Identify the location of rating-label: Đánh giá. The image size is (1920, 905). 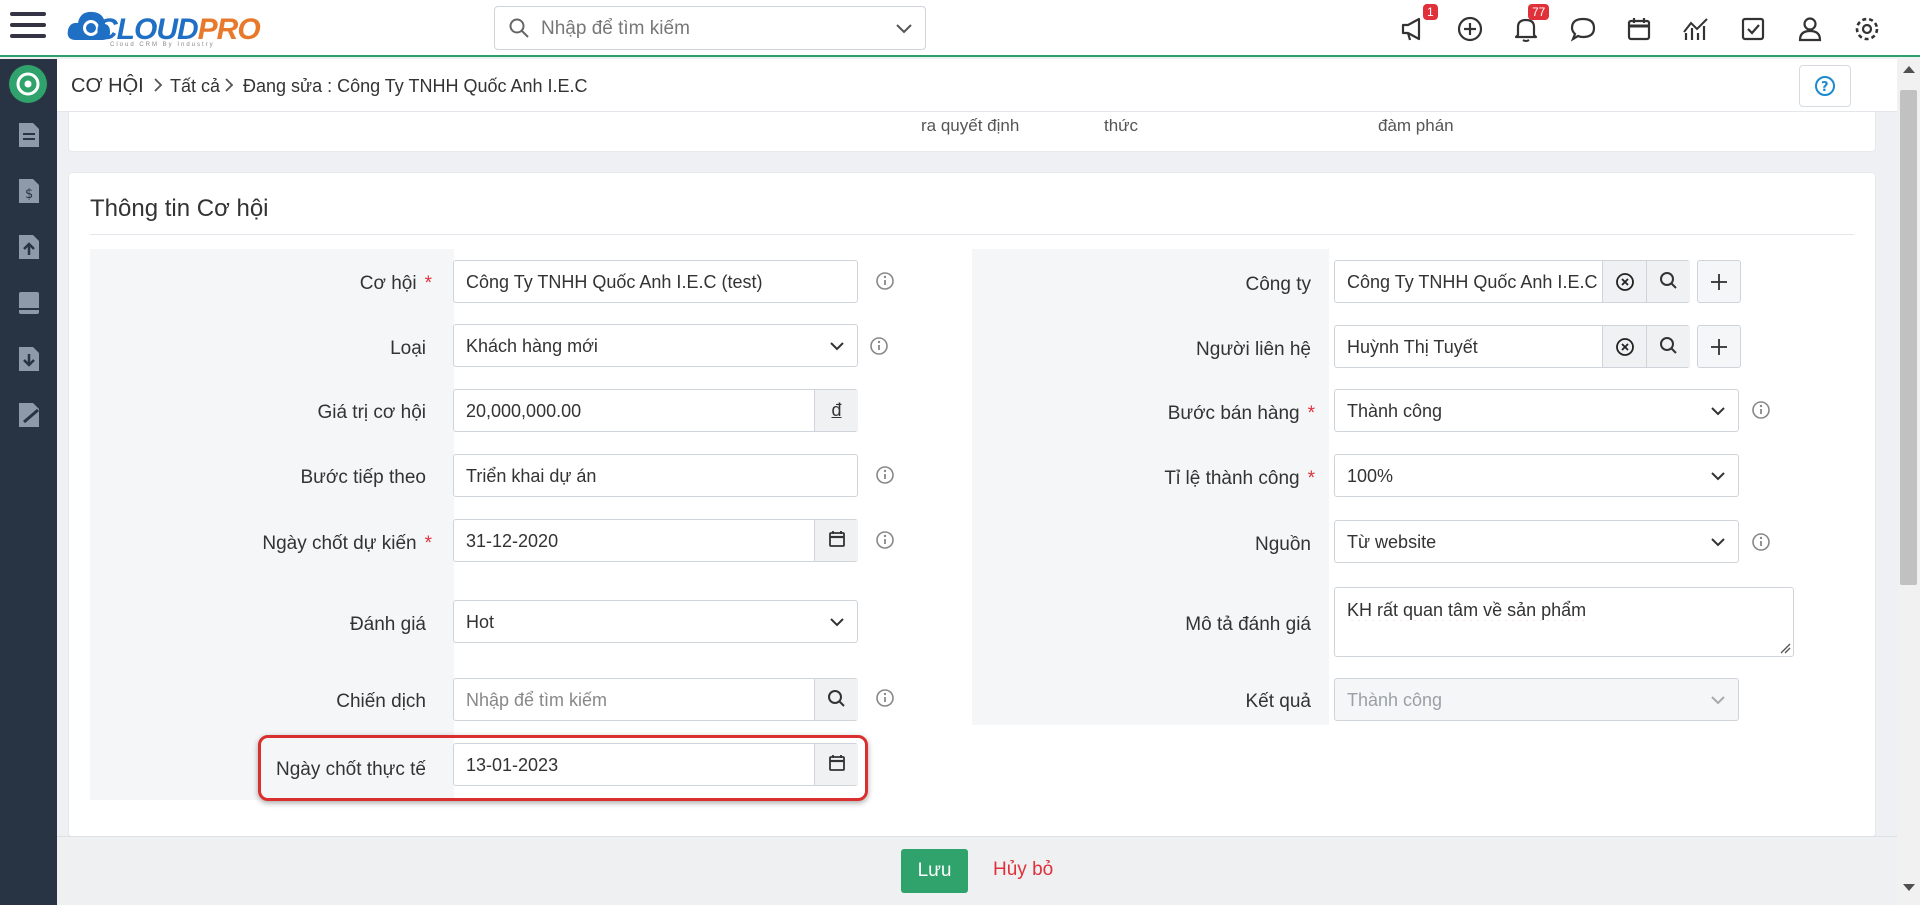
(387, 624).